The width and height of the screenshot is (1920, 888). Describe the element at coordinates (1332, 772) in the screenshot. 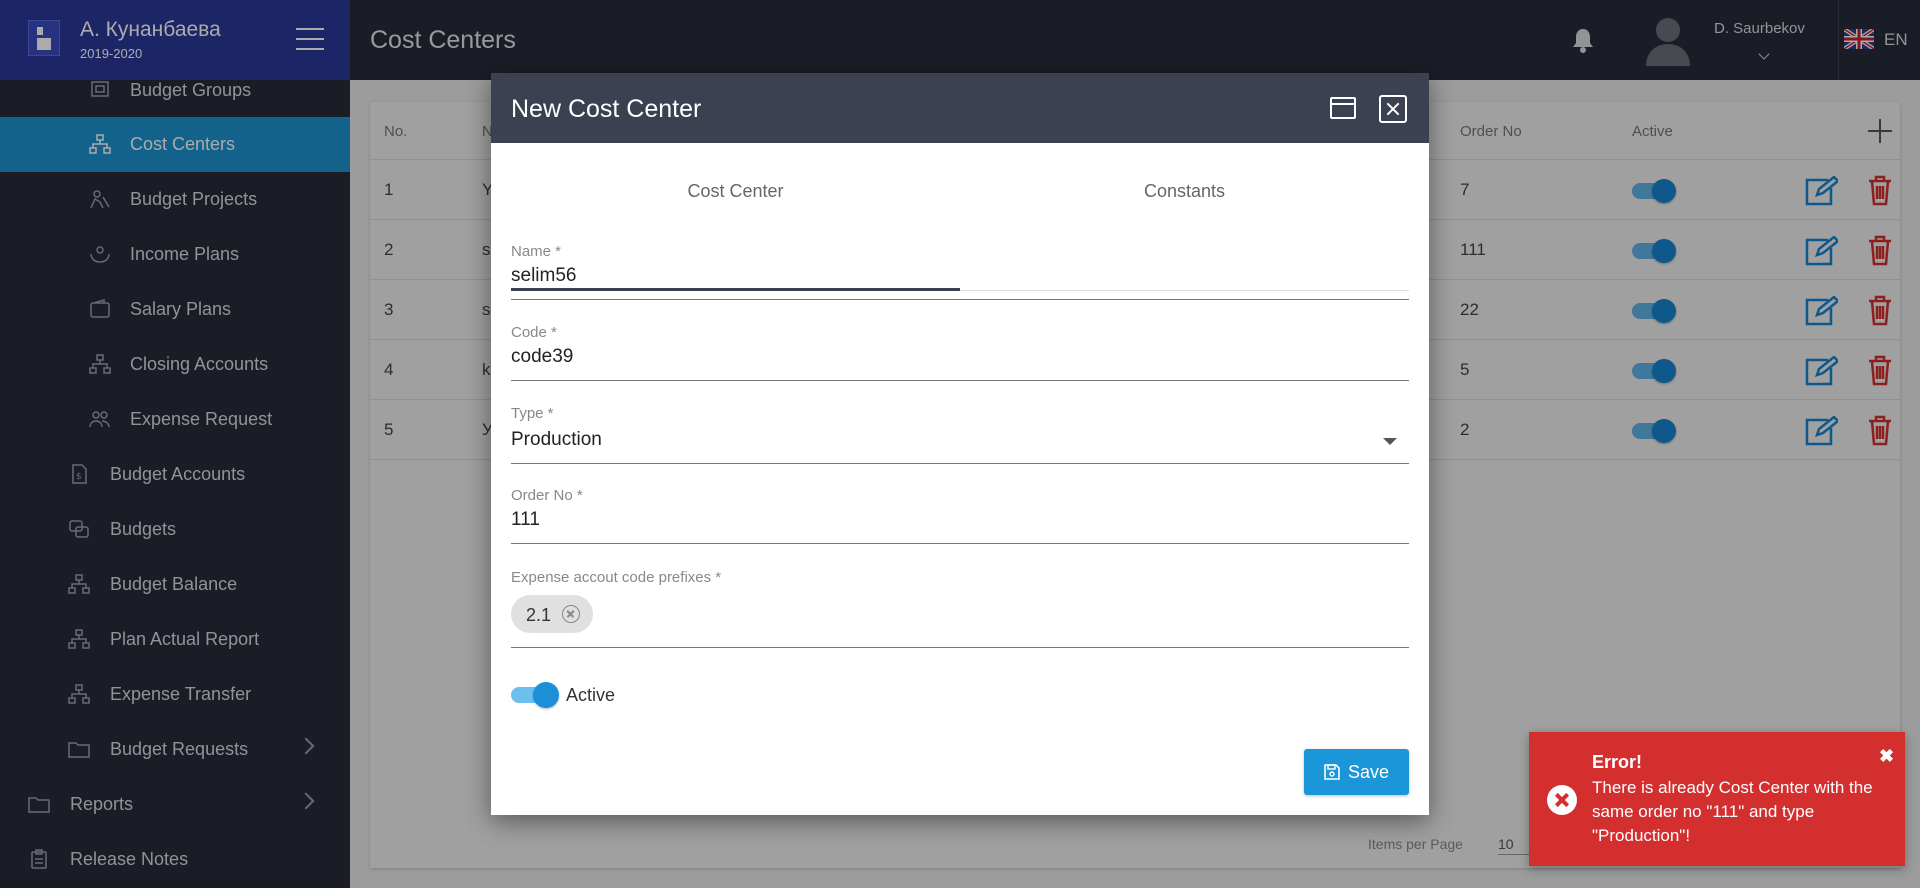

I see `save-icon` at that location.